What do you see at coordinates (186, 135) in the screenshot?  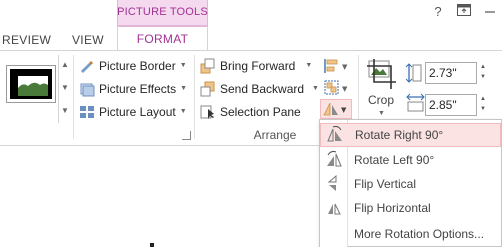 I see `dialog-launcher-icon` at bounding box center [186, 135].